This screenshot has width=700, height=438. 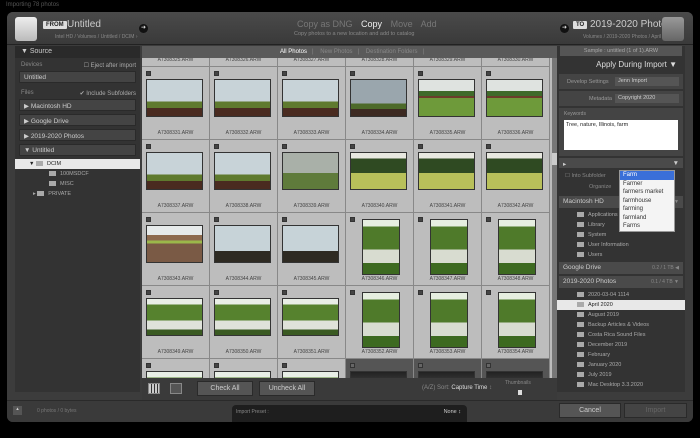 I want to click on mode-copy-dng: Copy as DNG, so click(x=325, y=24).